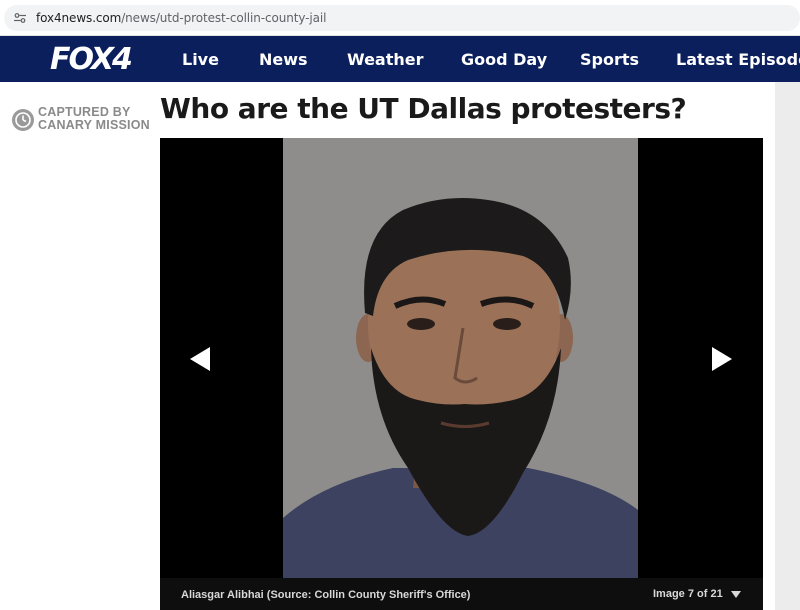 Image resolution: width=800 pixels, height=610 pixels. Describe the element at coordinates (787, 346) in the screenshot. I see `right-sidebar-strip` at that location.